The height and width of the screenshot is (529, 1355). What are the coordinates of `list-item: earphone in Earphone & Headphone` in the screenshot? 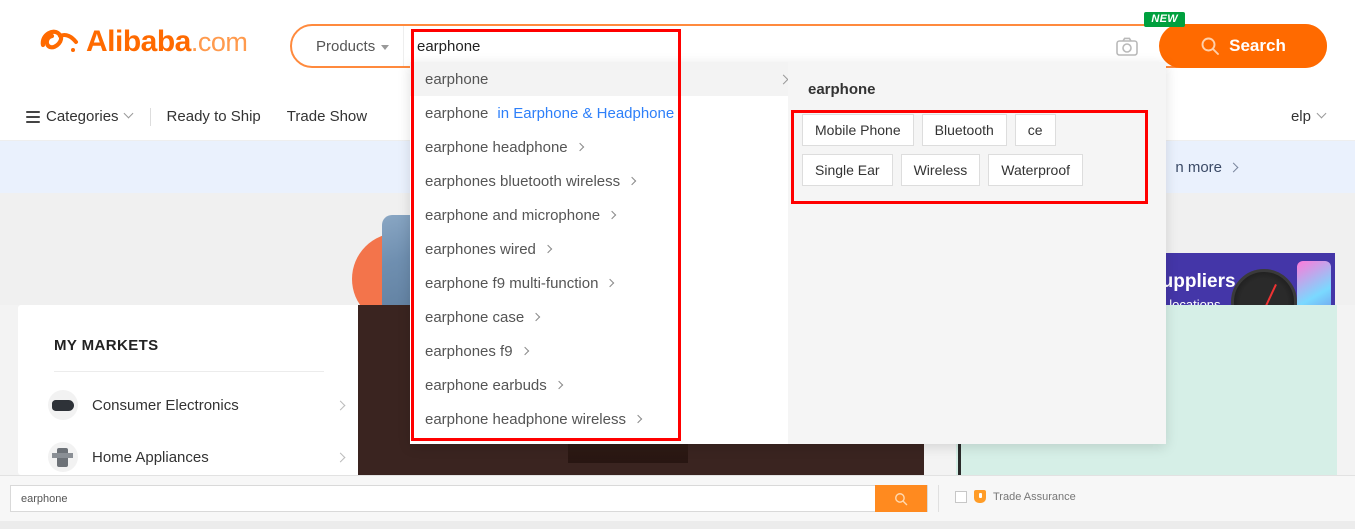 It's located at (599, 113).